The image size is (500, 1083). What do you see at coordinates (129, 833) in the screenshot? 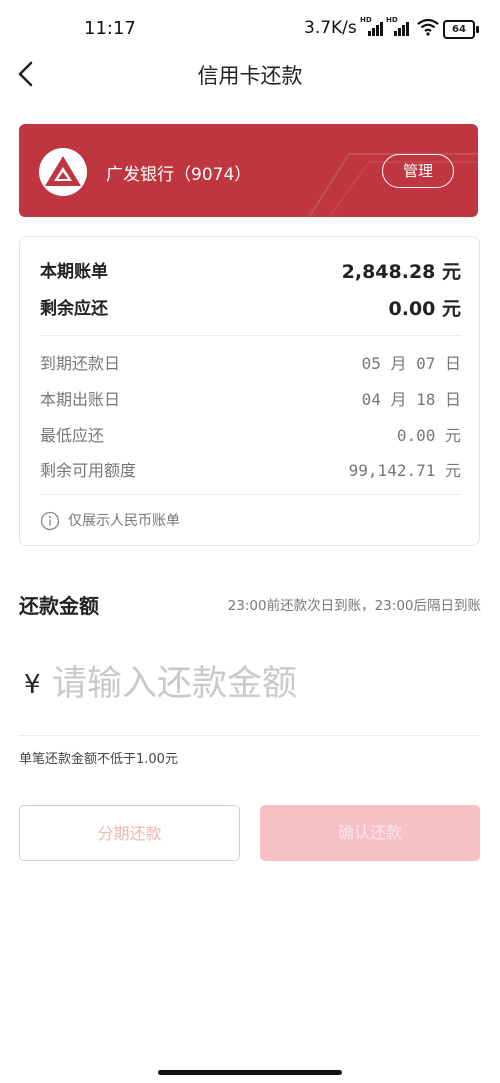
I see `installment-button: 分期还款` at bounding box center [129, 833].